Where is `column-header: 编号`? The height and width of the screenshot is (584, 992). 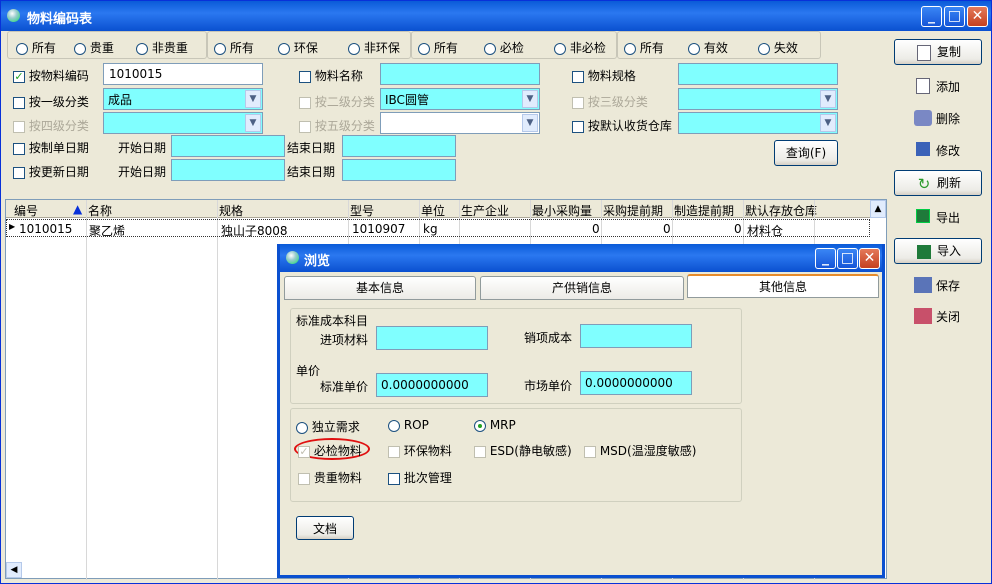
column-header: 编号 is located at coordinates (26, 210).